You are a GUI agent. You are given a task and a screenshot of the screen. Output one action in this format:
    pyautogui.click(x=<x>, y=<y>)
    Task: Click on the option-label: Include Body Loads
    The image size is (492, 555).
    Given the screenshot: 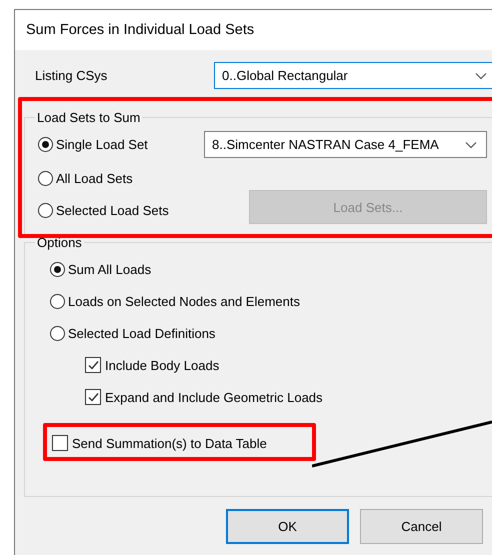 What is the action you would take?
    pyautogui.click(x=162, y=365)
    